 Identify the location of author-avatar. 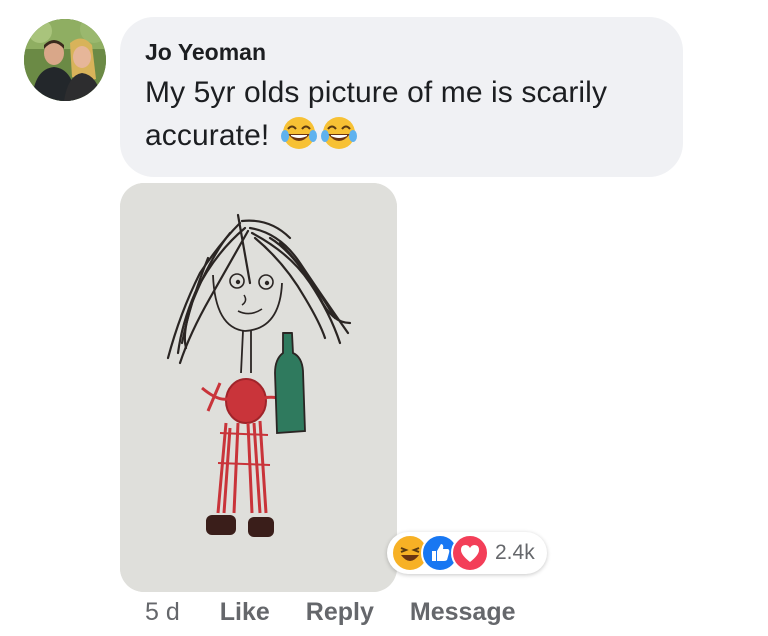
(65, 60).